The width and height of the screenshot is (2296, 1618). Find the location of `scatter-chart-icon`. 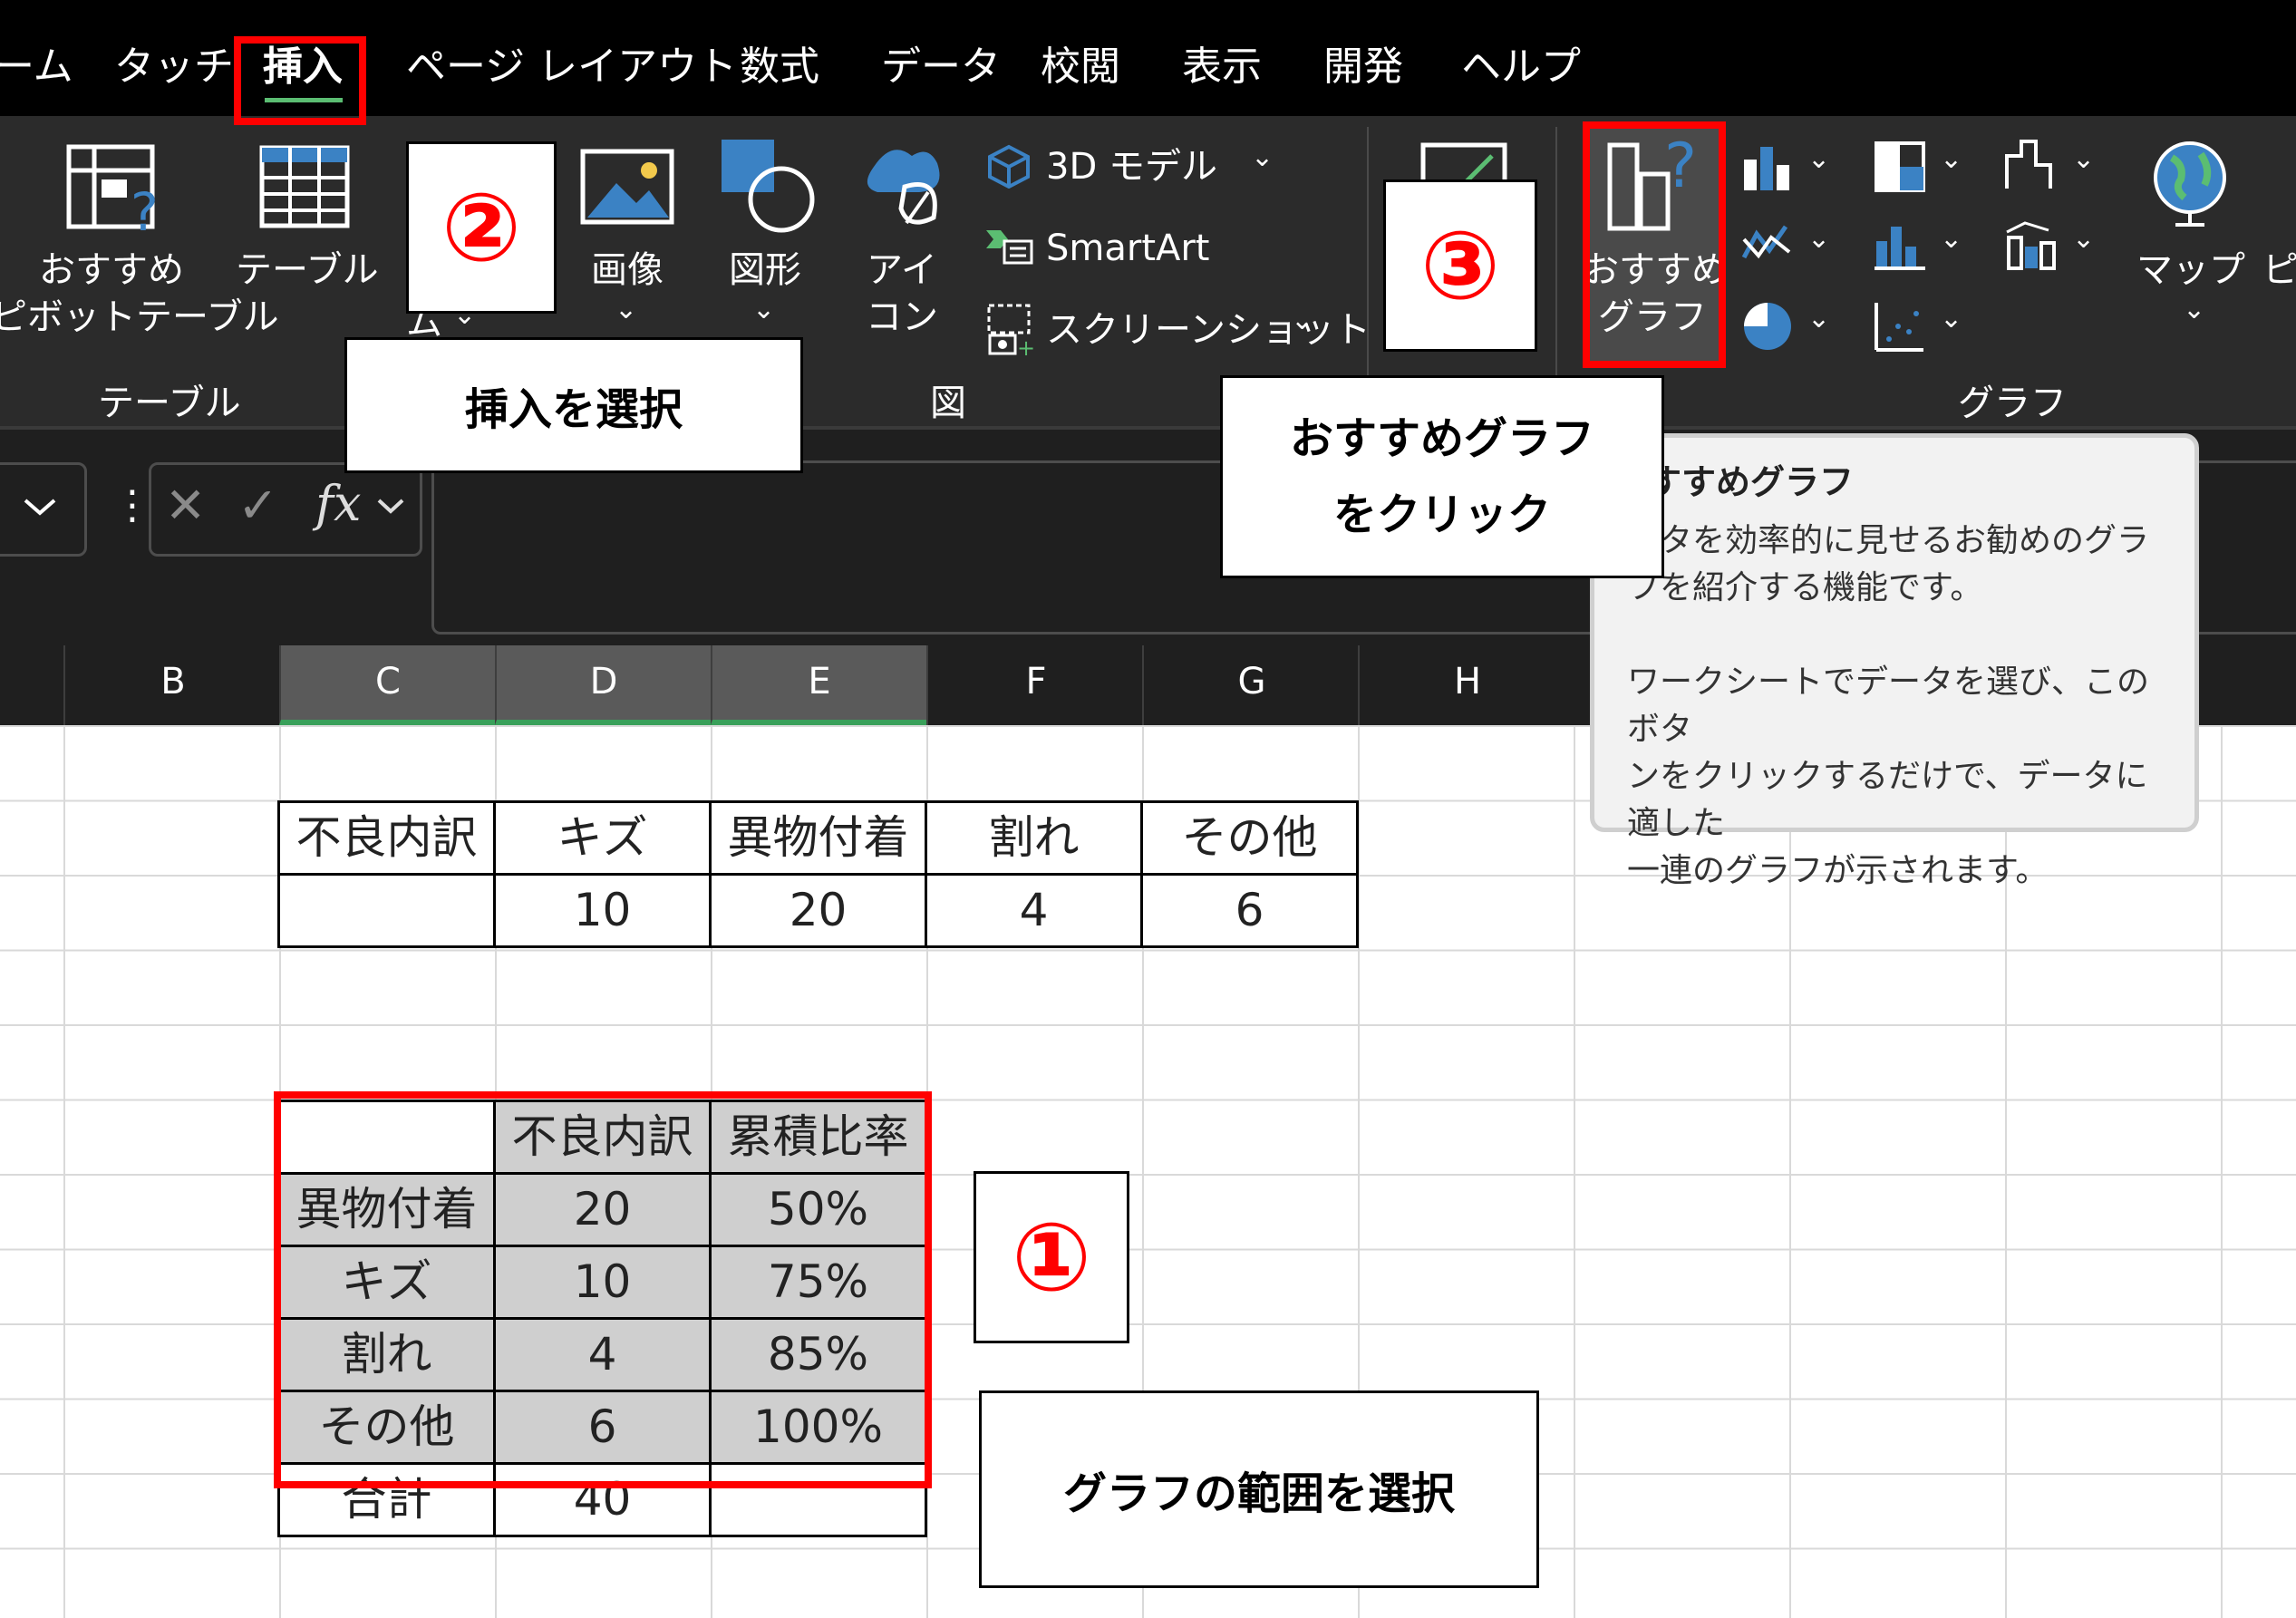

scatter-chart-icon is located at coordinates (1900, 326).